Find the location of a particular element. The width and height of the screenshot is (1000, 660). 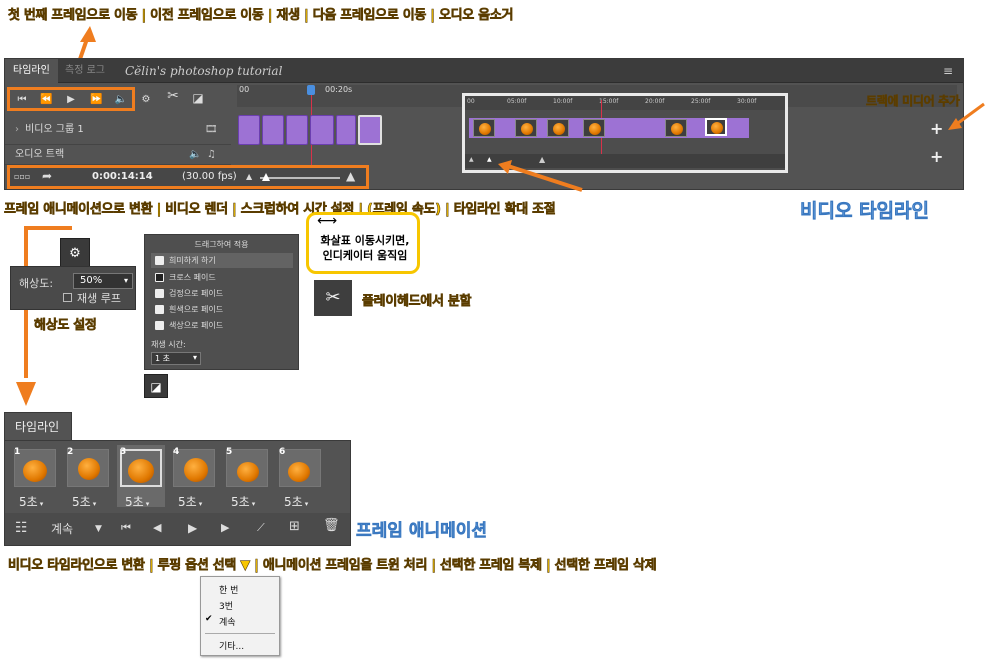

mute-audio-icon: 🔈 is located at coordinates (121, 100).